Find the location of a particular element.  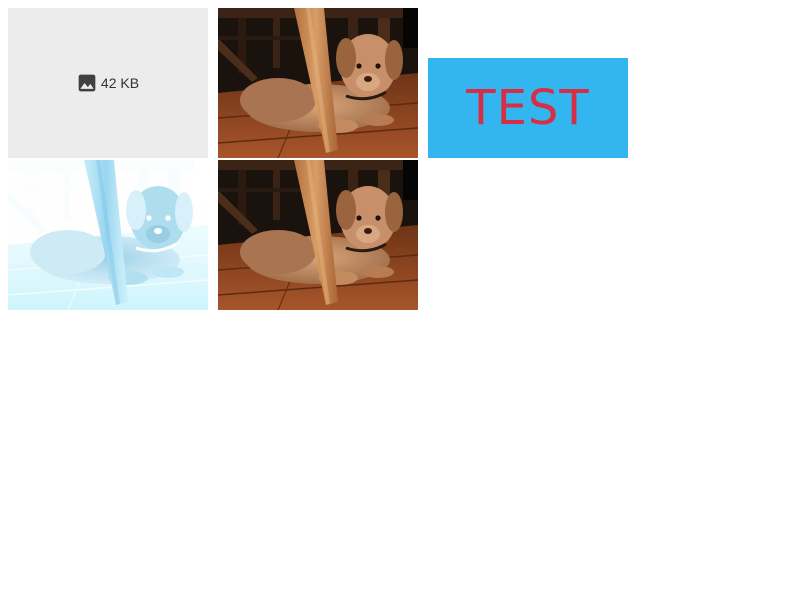

image-icon is located at coordinates (87, 83).